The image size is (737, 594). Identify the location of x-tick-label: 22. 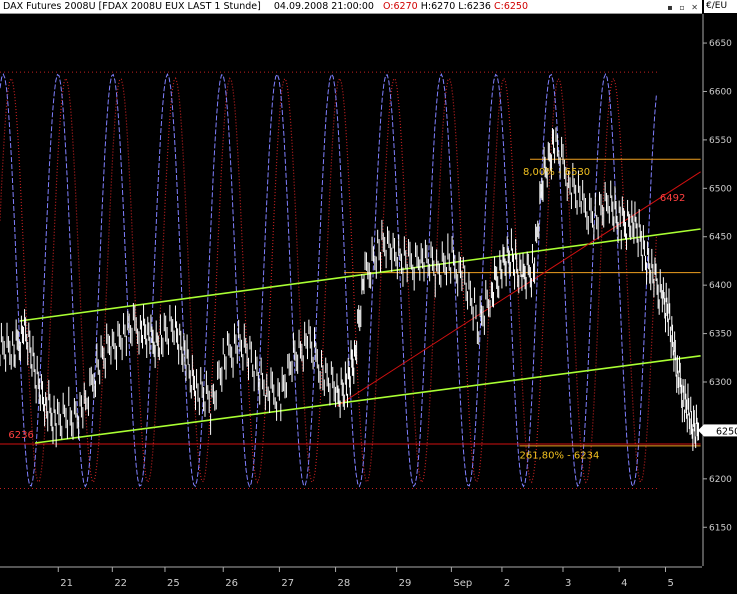
(120, 583).